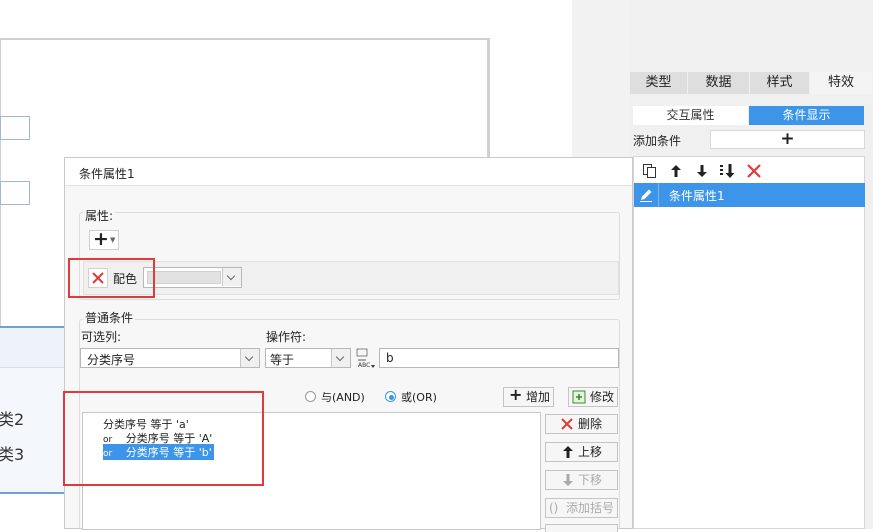 Image resolution: width=873 pixels, height=532 pixels. What do you see at coordinates (568, 482) in the screenshot?
I see `arrow-down-icon` at bounding box center [568, 482].